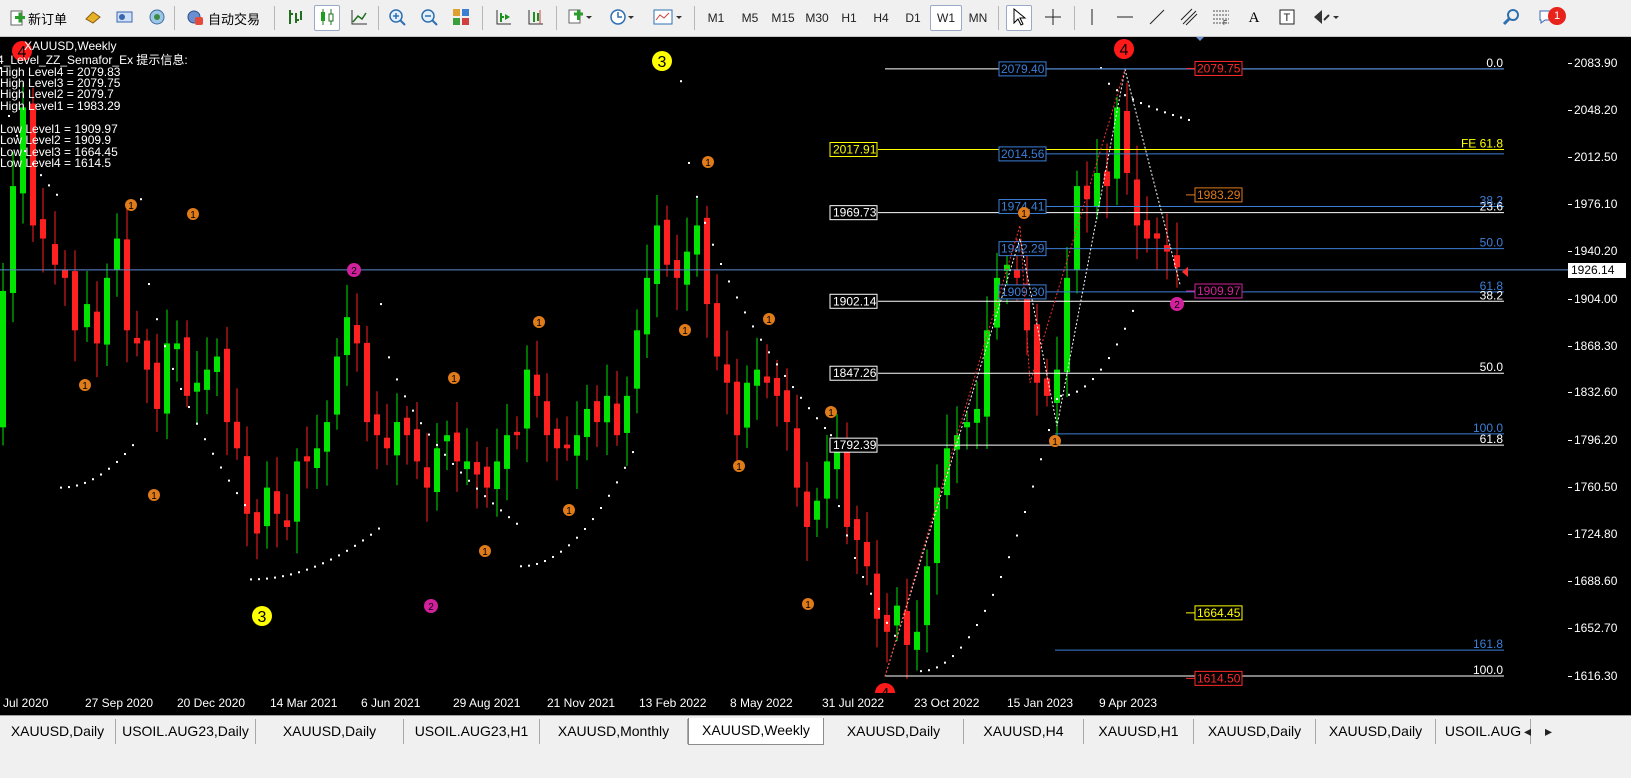  Describe the element at coordinates (429, 18) in the screenshot. I see `zoom-out-button` at that location.